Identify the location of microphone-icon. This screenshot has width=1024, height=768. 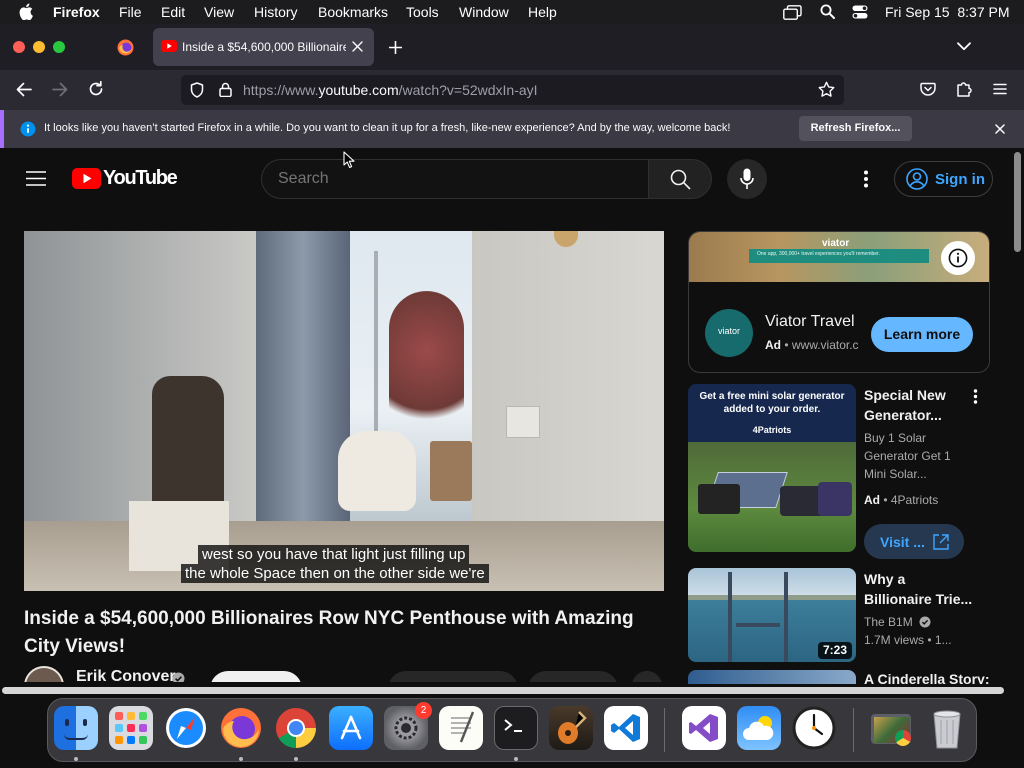
(747, 178).